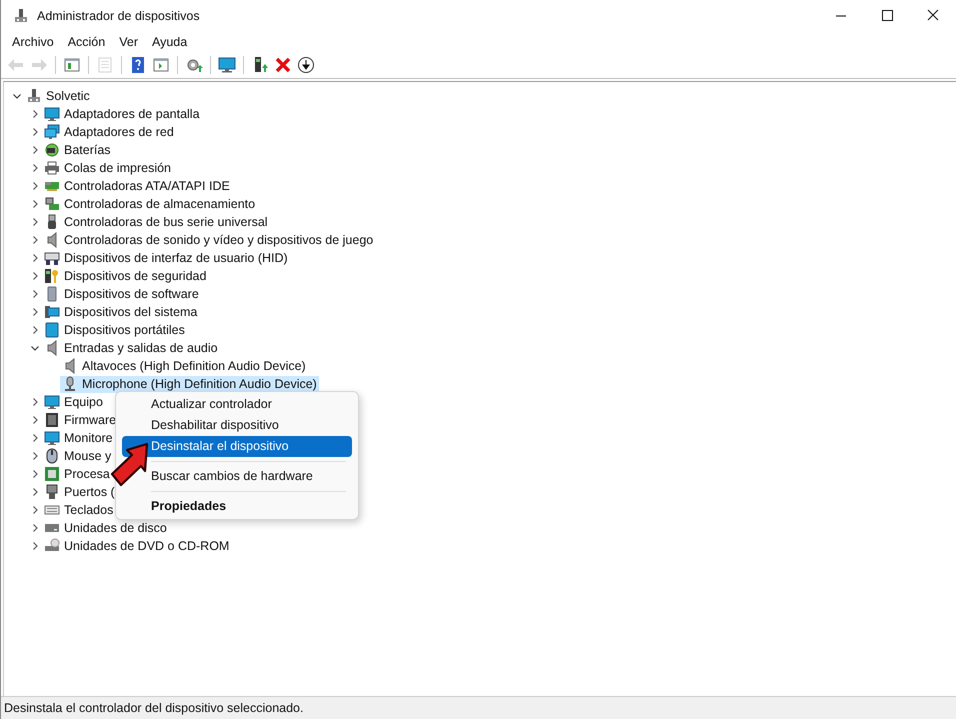  What do you see at coordinates (70, 384) in the screenshot?
I see `microphone-icon` at bounding box center [70, 384].